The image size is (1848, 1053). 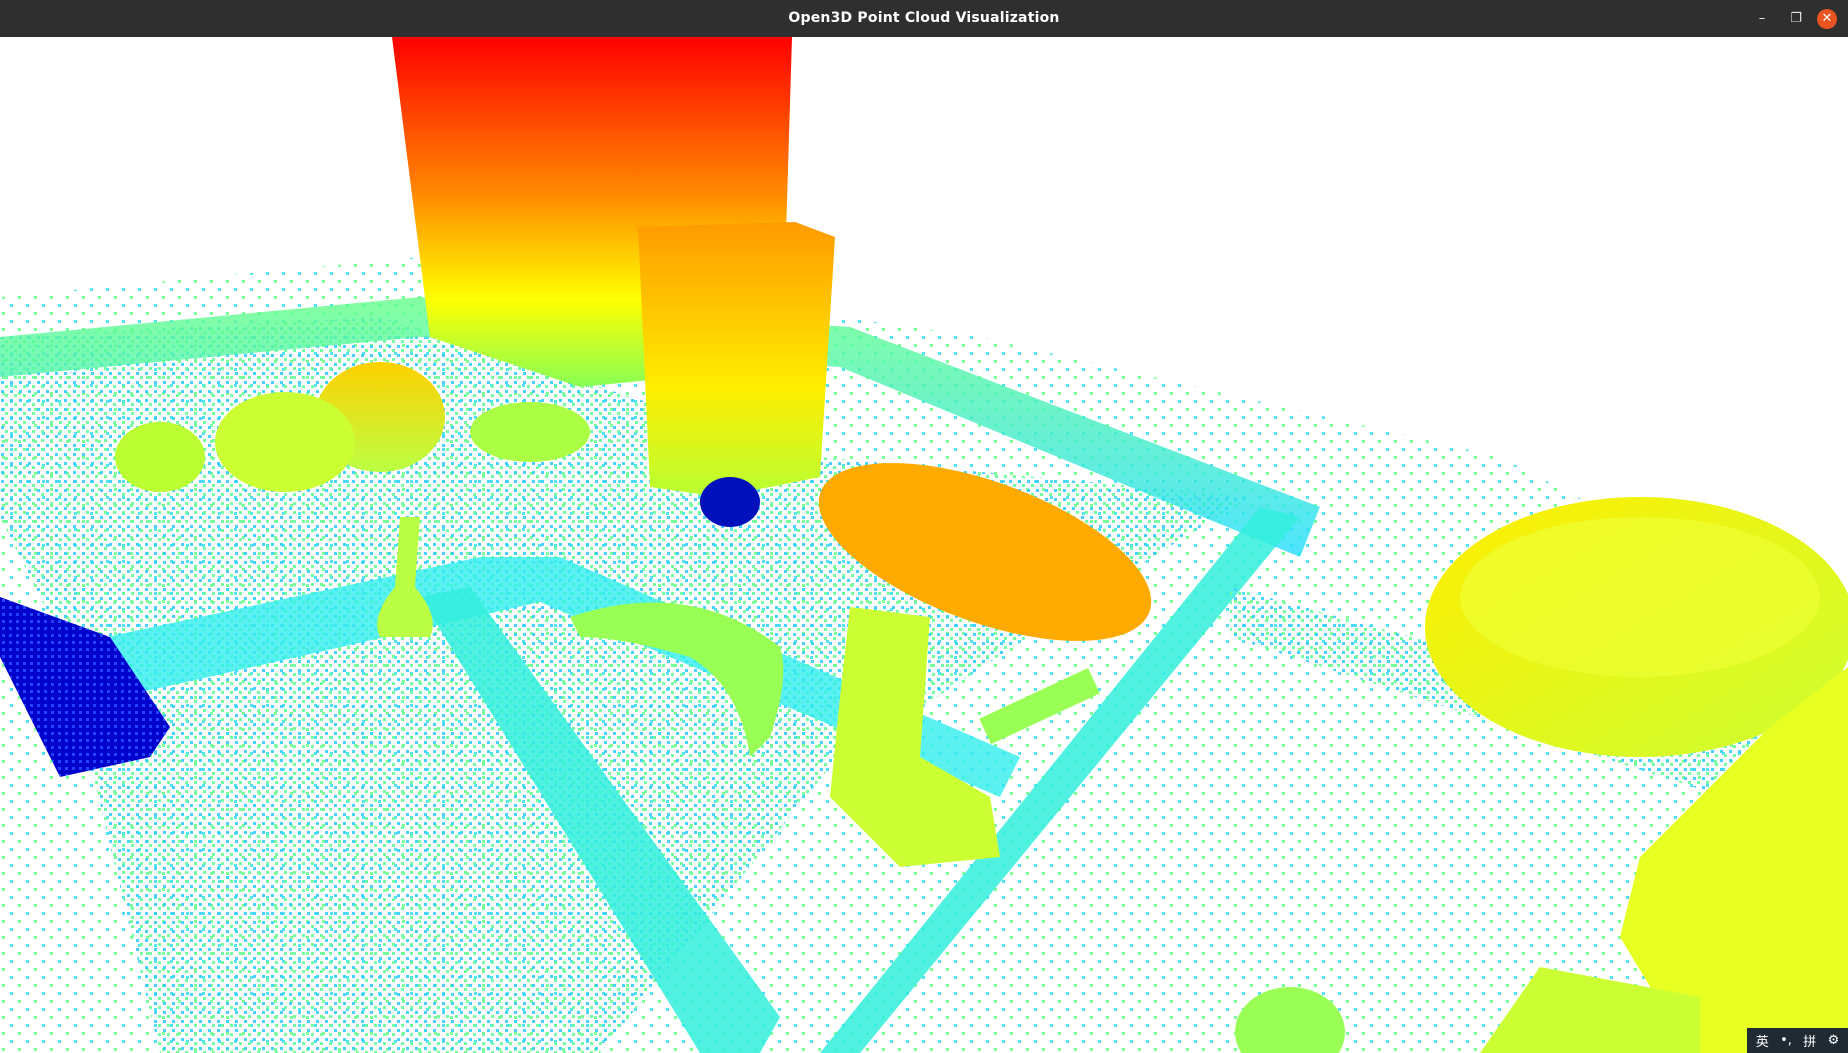 What do you see at coordinates (1762, 19) in the screenshot?
I see `minimize-button: –` at bounding box center [1762, 19].